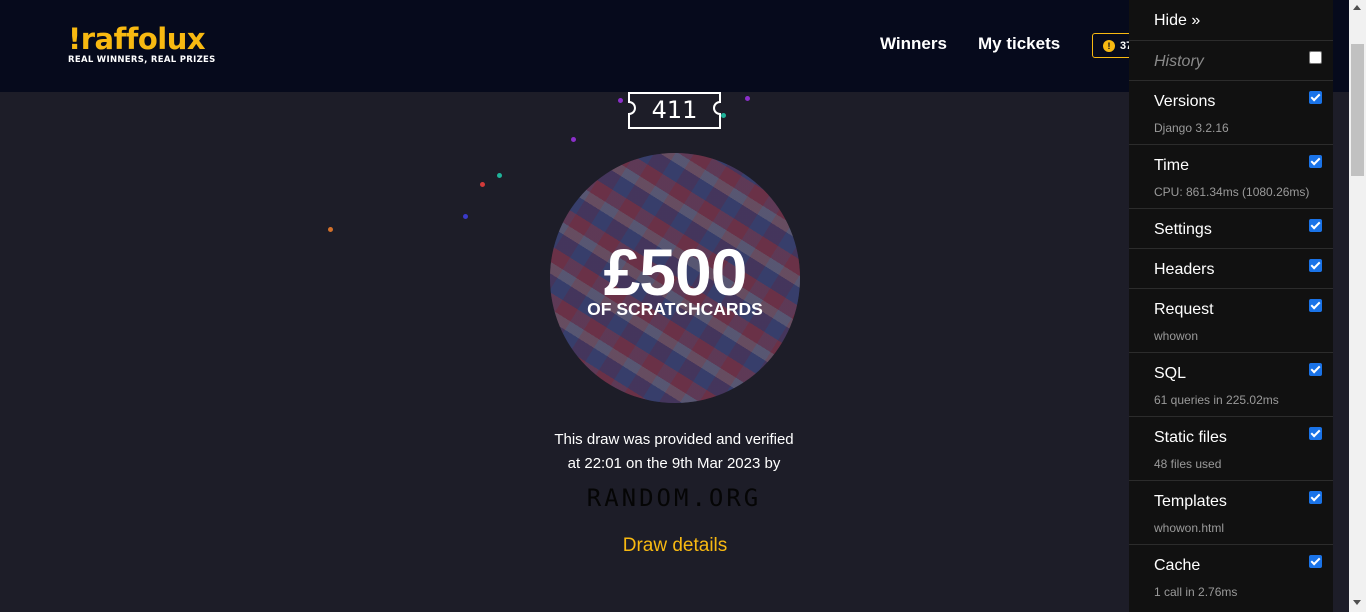  What do you see at coordinates (137, 39) in the screenshot?
I see `logo-wordmark: !raffolux` at bounding box center [137, 39].